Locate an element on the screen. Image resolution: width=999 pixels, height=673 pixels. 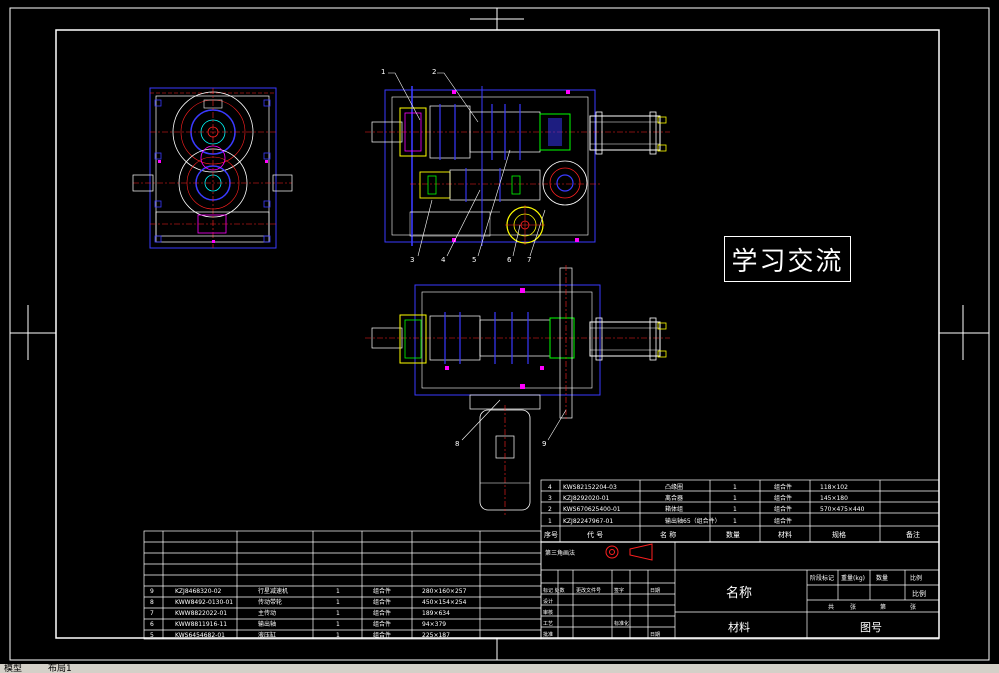
header-material: 材料 is located at coordinates (785, 534).